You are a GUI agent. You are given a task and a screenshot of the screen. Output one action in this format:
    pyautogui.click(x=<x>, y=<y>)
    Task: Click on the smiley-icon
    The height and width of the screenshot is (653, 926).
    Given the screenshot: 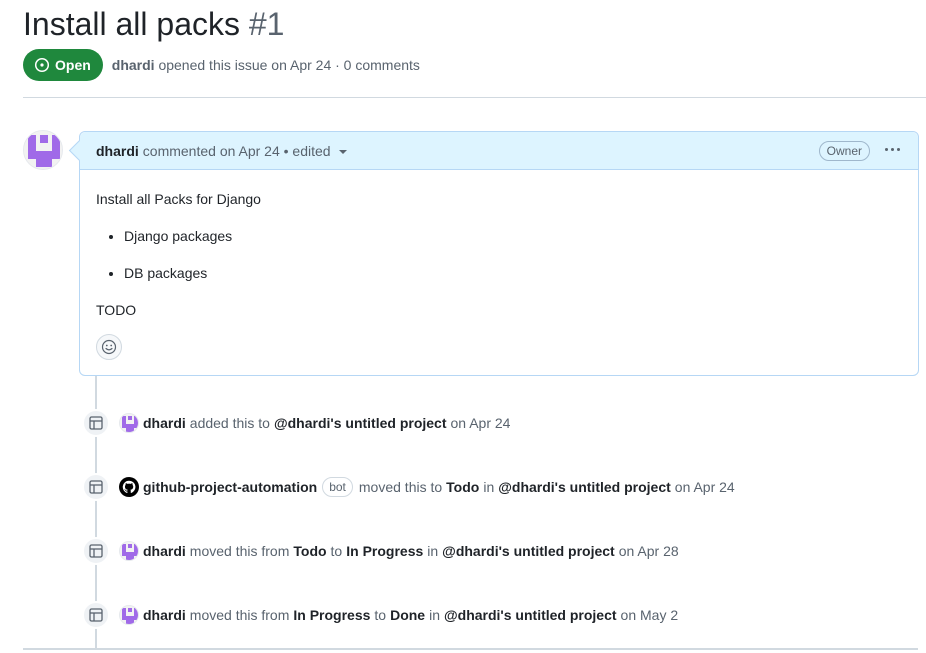 What is the action you would take?
    pyautogui.click(x=109, y=347)
    